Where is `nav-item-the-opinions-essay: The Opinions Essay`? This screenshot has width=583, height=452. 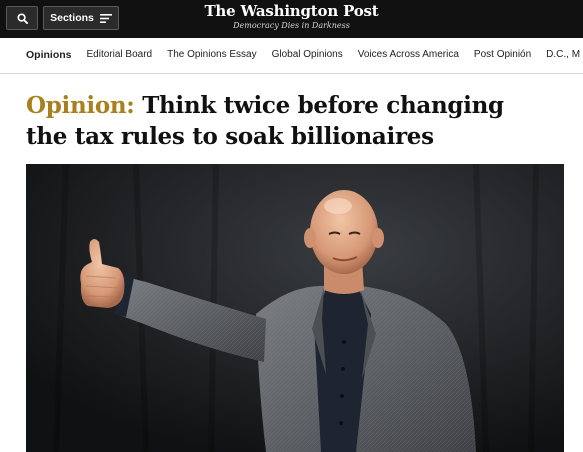 nav-item-the-opinions-essay: The Opinions Essay is located at coordinates (212, 55).